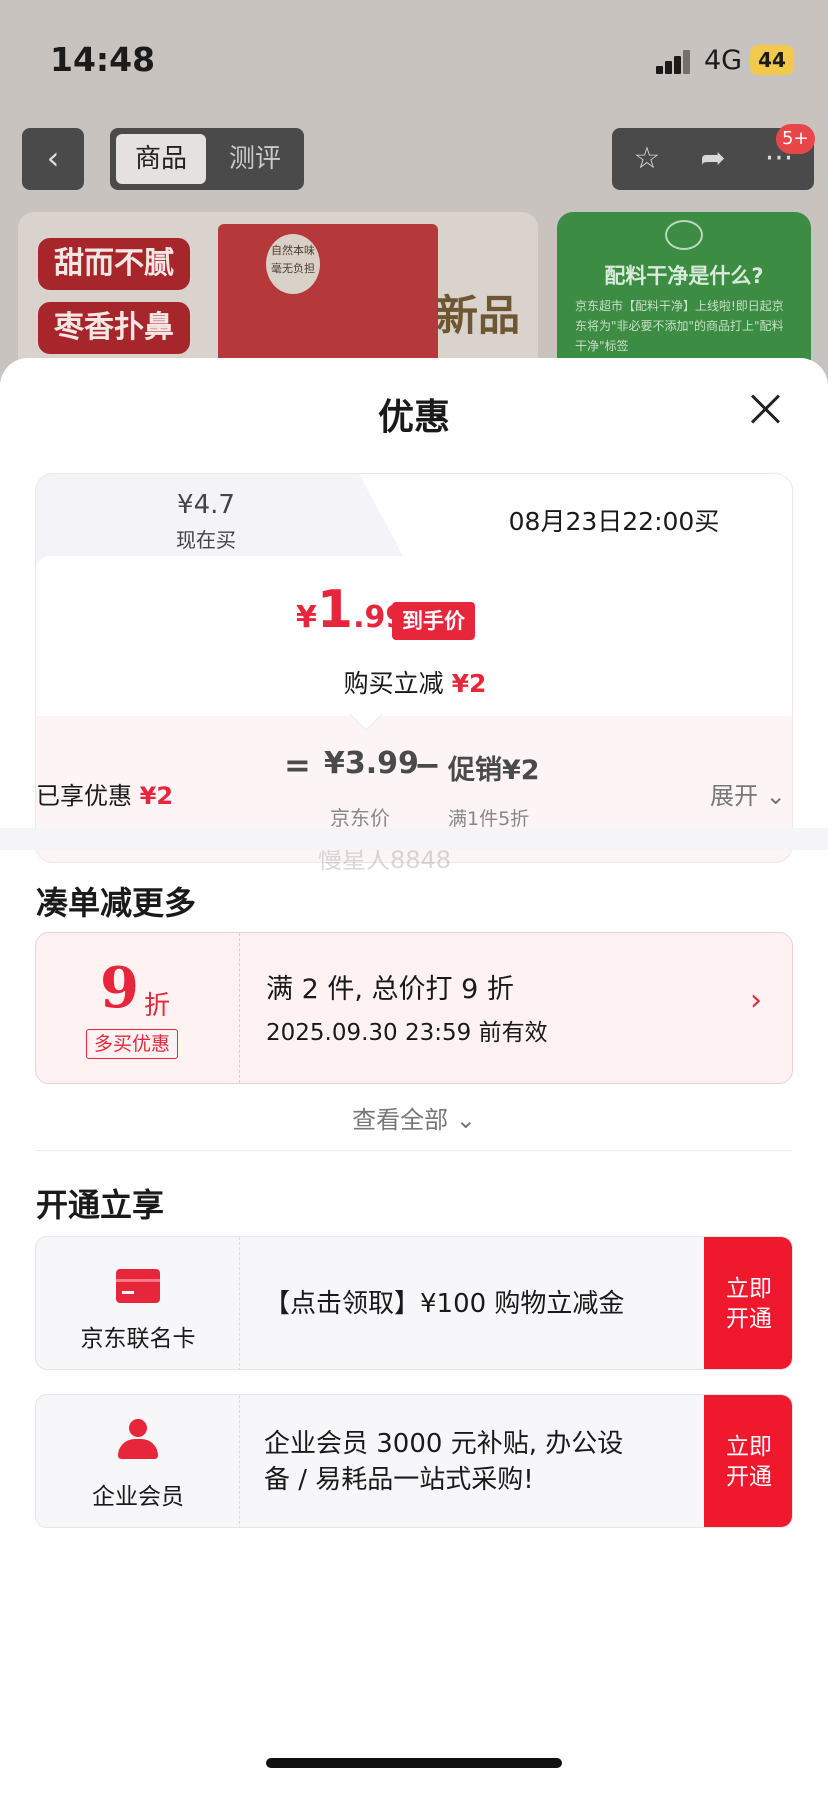  What do you see at coordinates (116, 903) in the screenshot?
I see `section-title-bundle: 凑单减更多` at bounding box center [116, 903].